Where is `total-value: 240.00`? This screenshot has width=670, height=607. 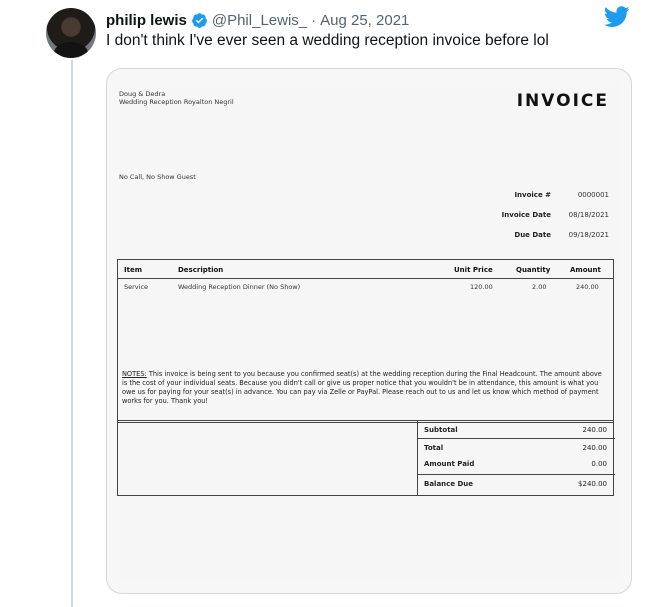
total-value: 240.00 is located at coordinates (595, 448).